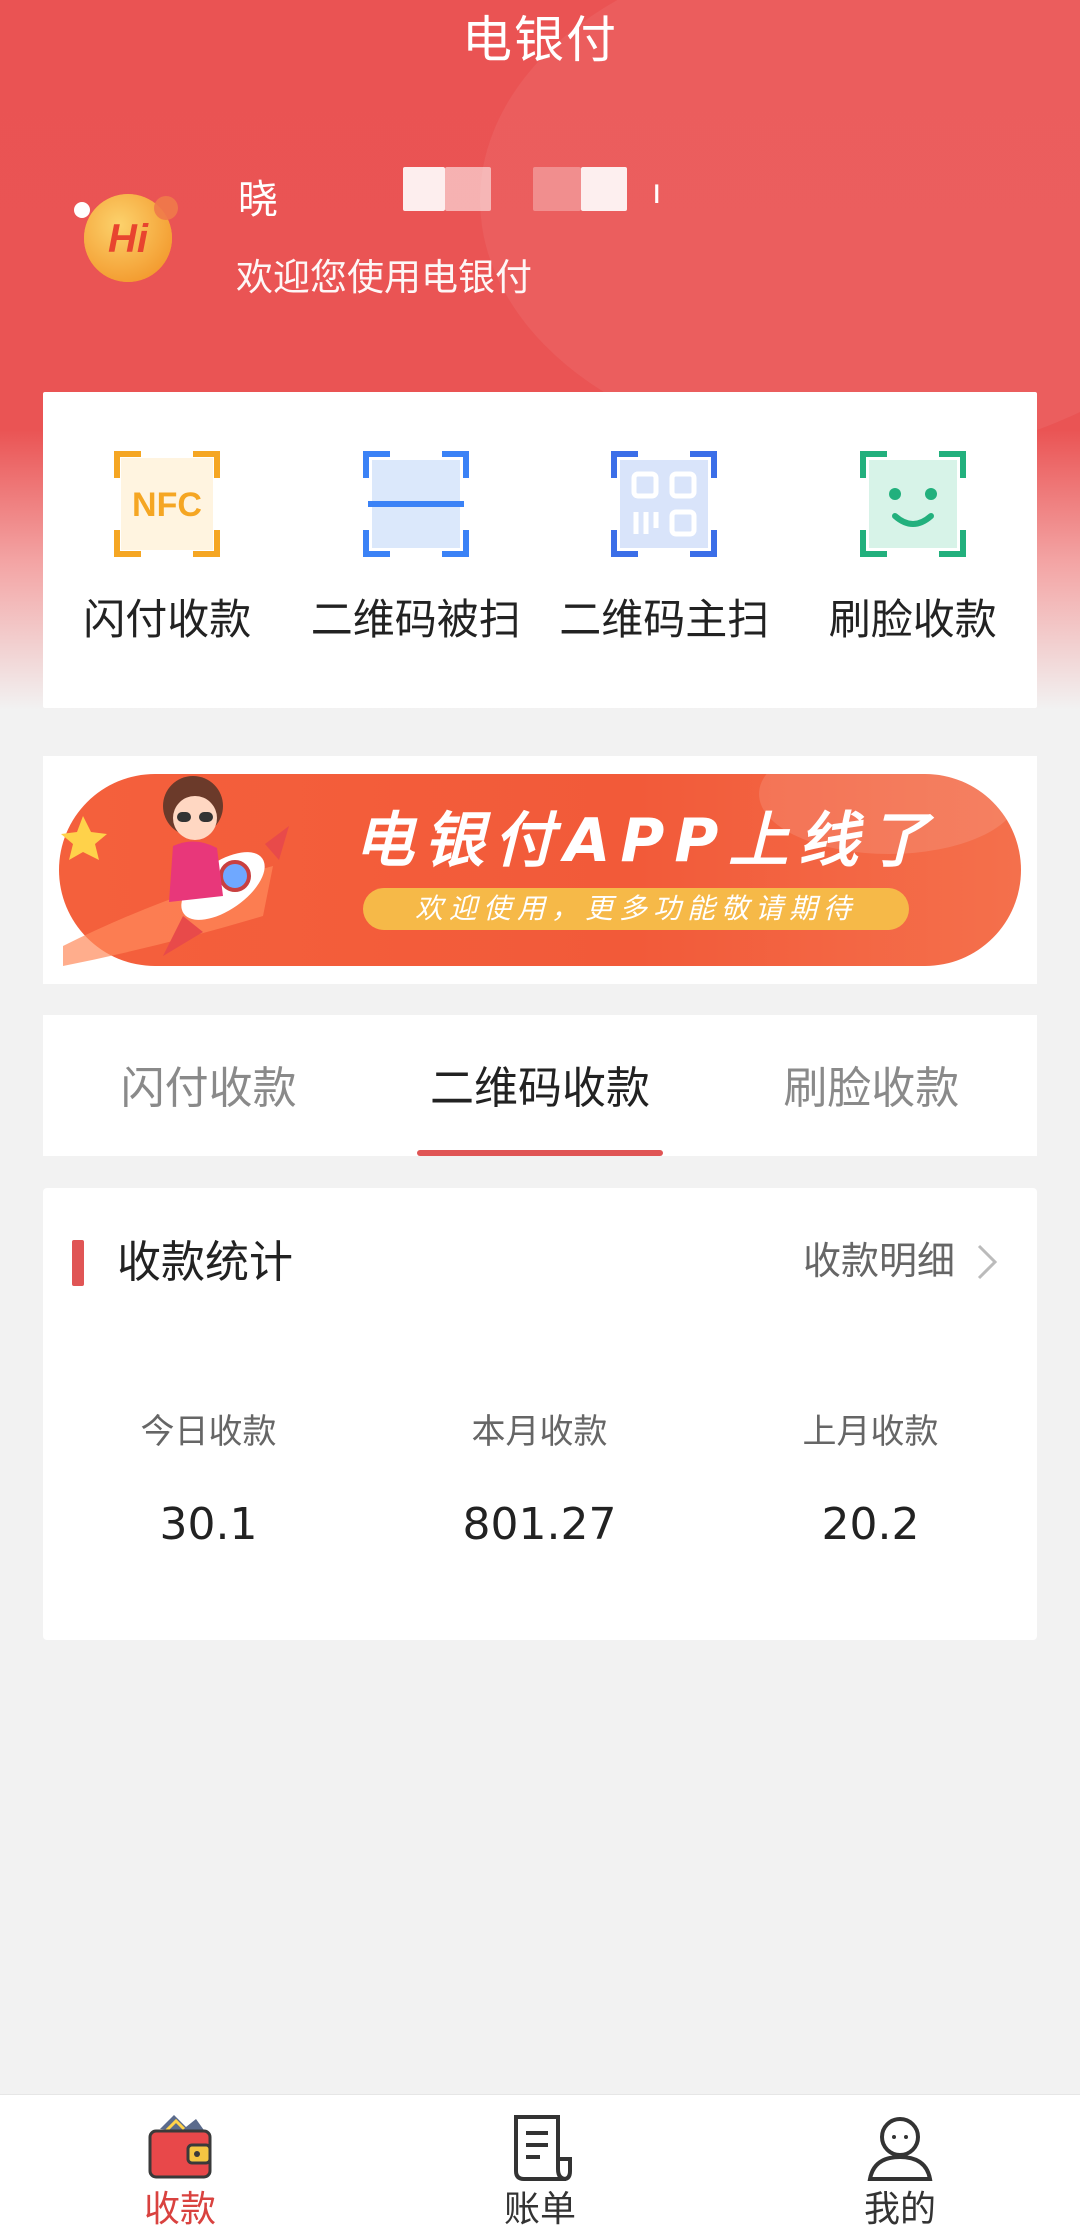  What do you see at coordinates (540, 40) in the screenshot?
I see `app-title: 电银付` at bounding box center [540, 40].